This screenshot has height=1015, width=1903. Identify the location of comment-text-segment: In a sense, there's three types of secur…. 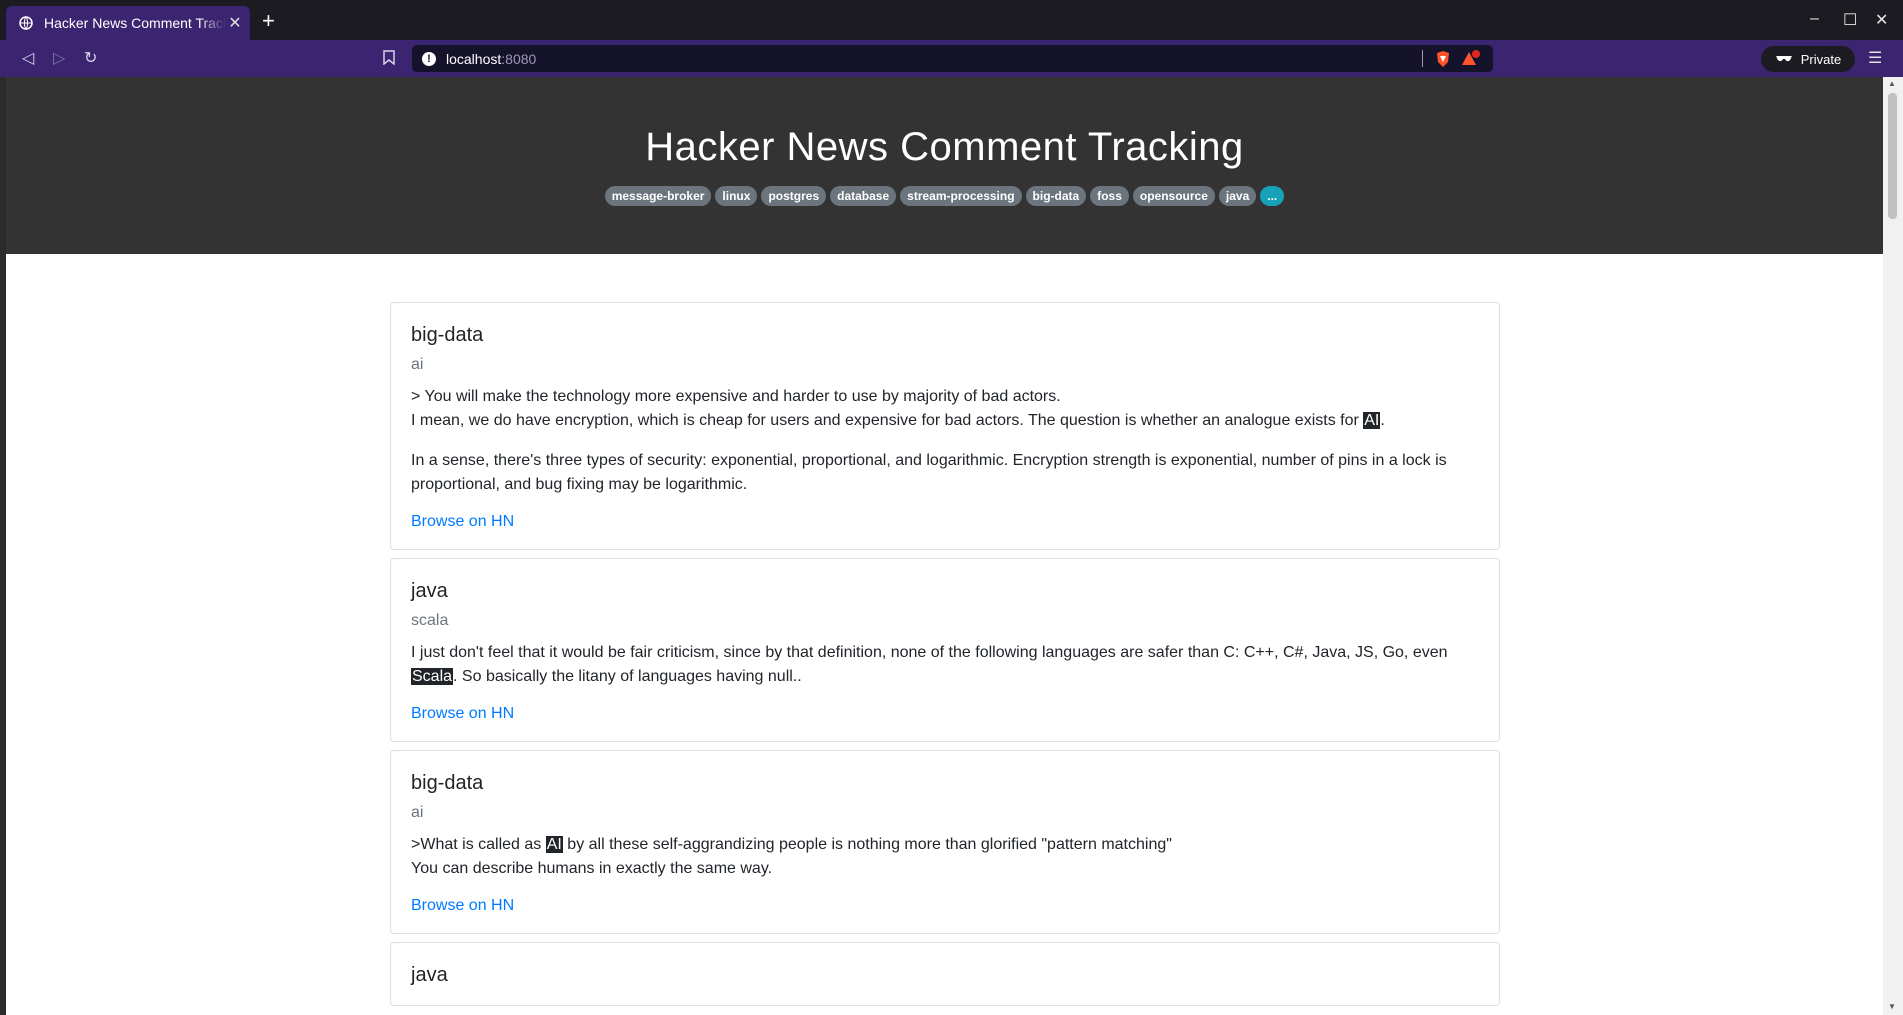
(929, 472).